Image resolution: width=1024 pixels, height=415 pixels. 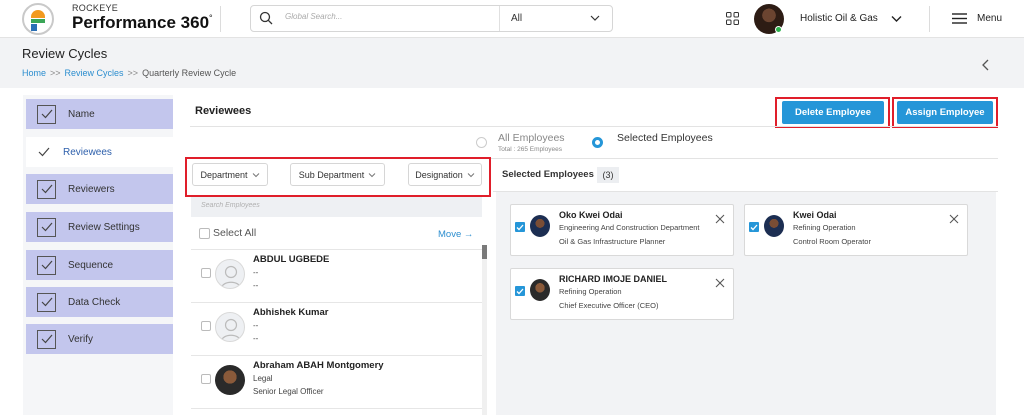 What do you see at coordinates (591, 215) in the screenshot?
I see `employee-name: Oko Kwei Odai` at bounding box center [591, 215].